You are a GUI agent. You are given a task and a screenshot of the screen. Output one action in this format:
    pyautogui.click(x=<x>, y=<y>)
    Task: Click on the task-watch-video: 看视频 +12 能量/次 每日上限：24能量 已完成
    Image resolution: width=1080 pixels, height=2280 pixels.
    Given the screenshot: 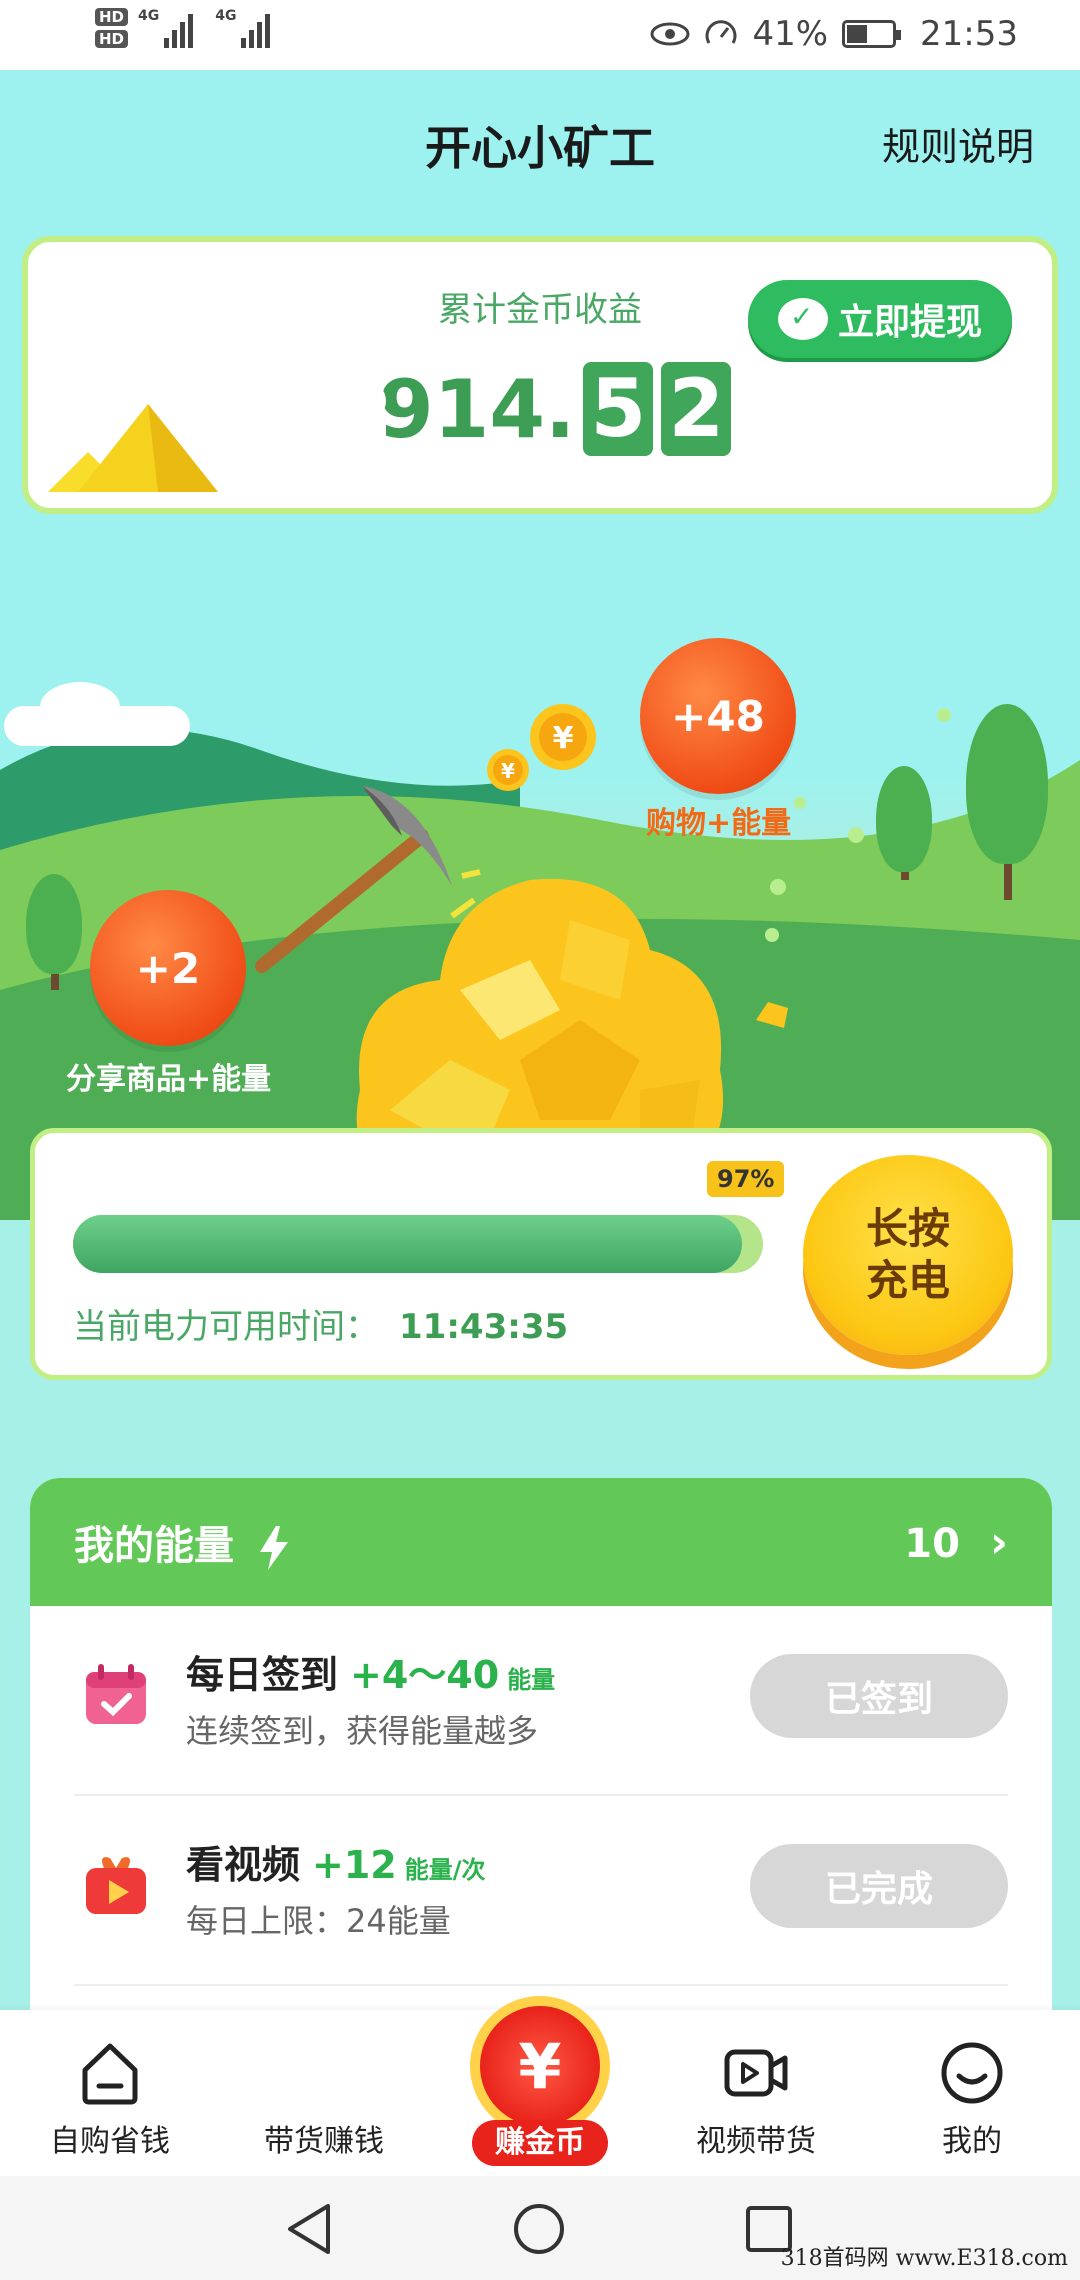 What is the action you would take?
    pyautogui.click(x=541, y=1890)
    